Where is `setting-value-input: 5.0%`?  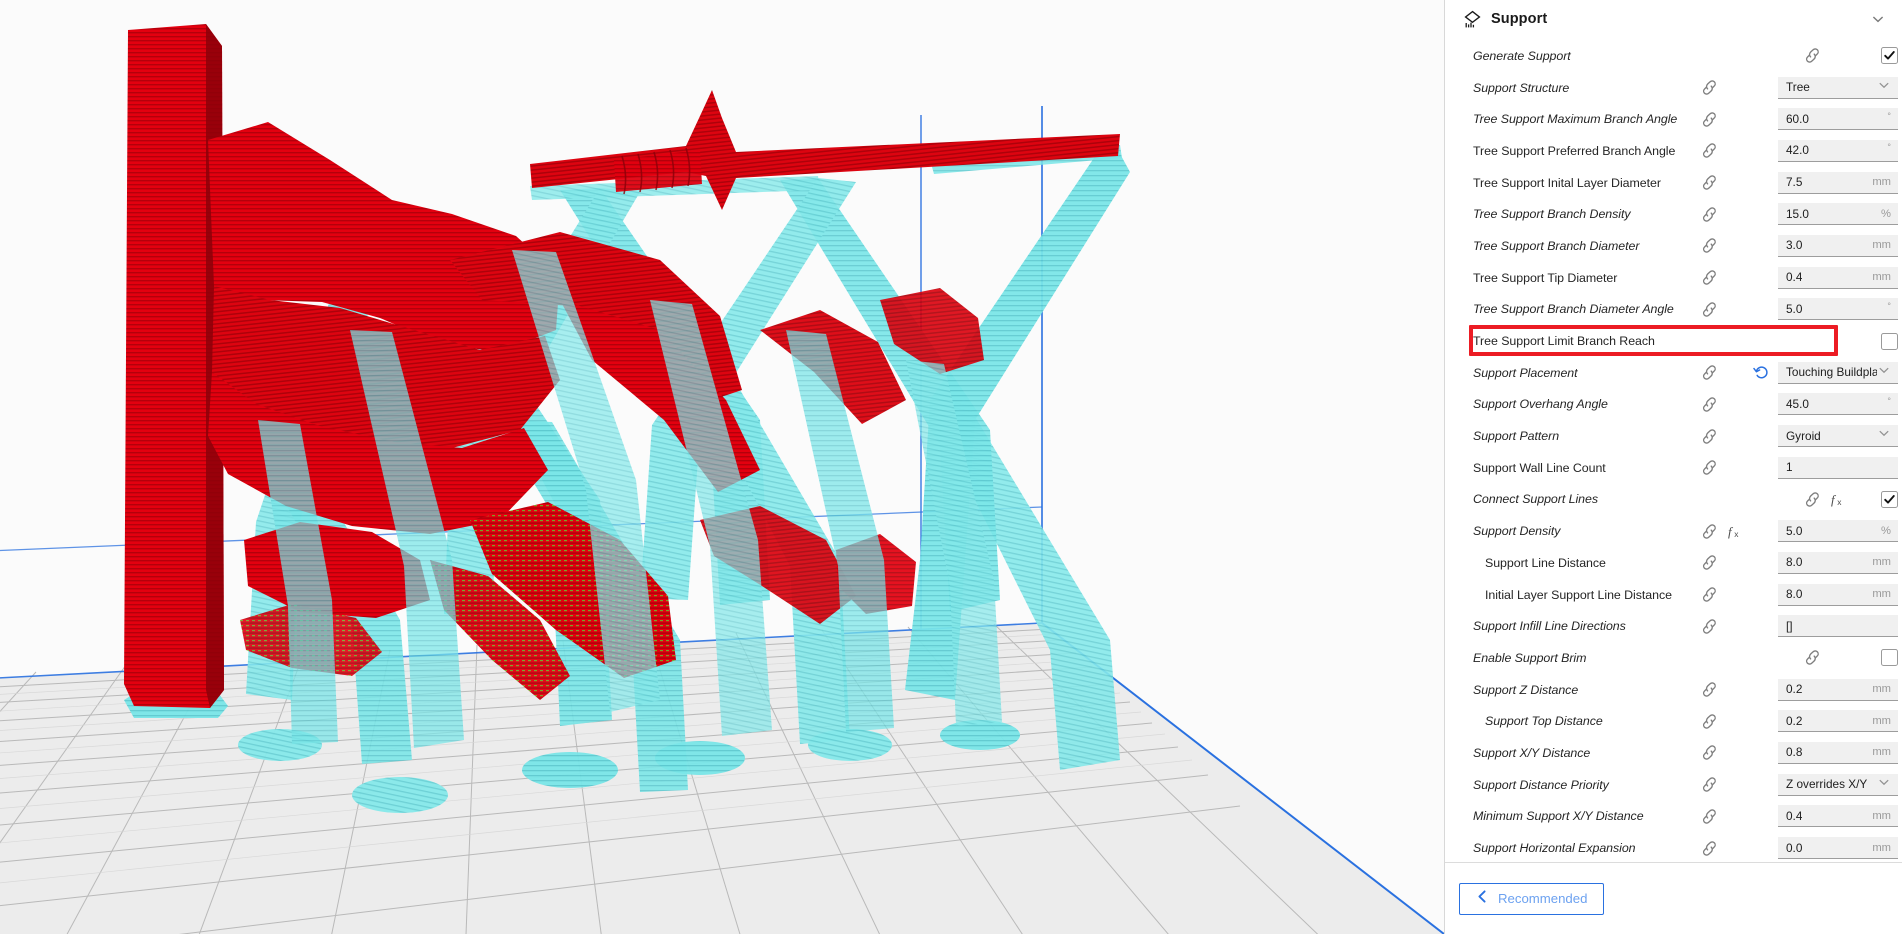 setting-value-input: 5.0% is located at coordinates (1838, 531).